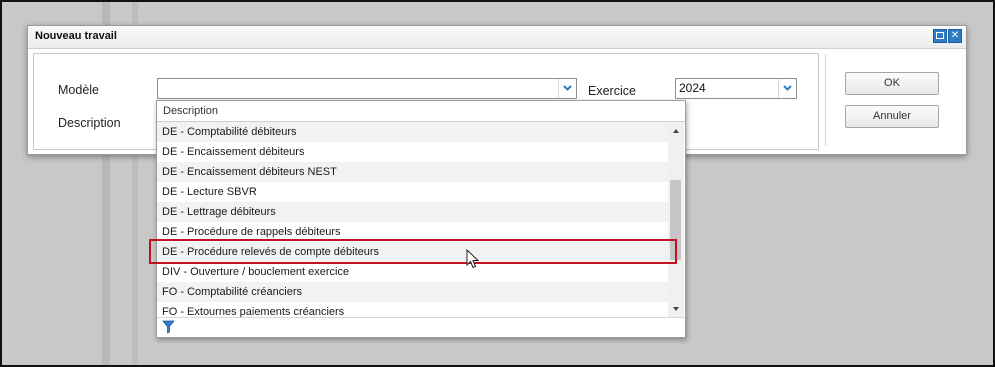 The height and width of the screenshot is (367, 995). Describe the element at coordinates (676, 219) in the screenshot. I see `dropdown-scrollbar` at that location.